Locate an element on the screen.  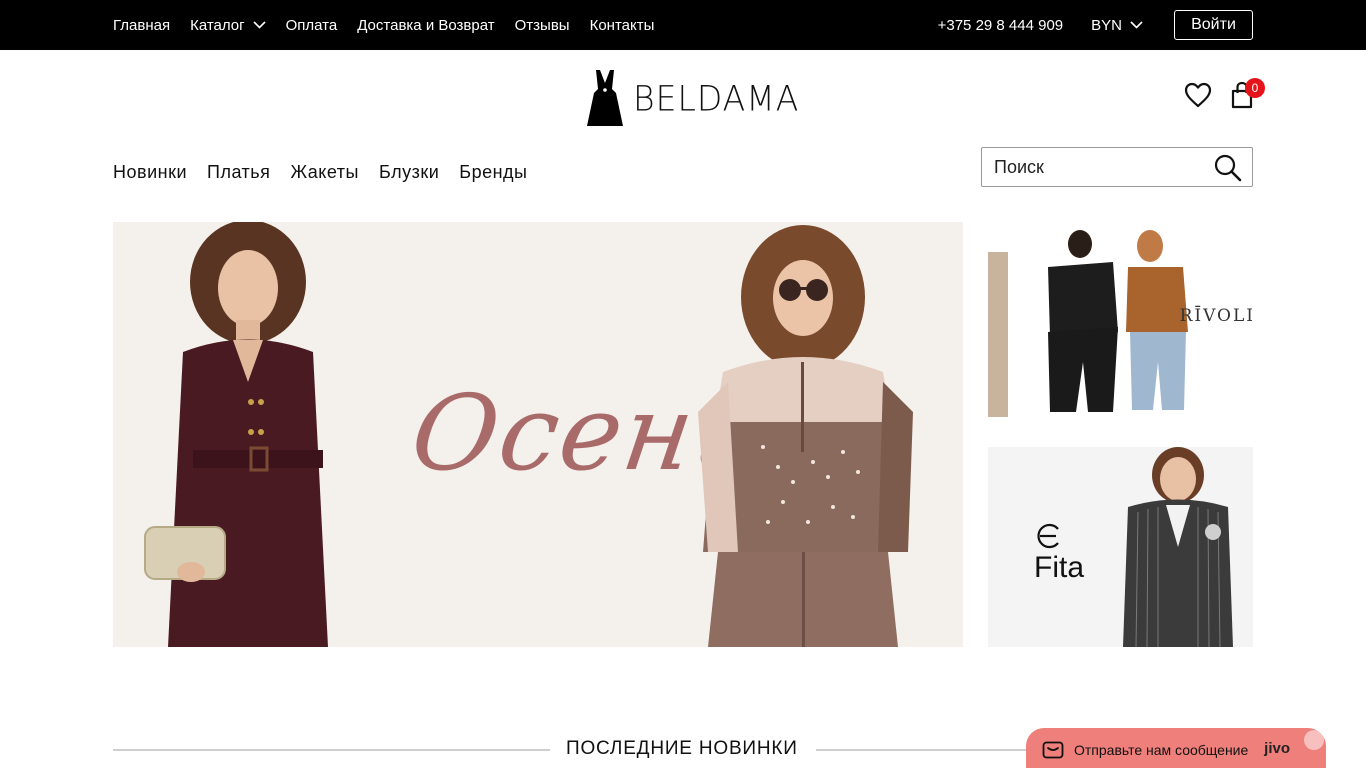
main-nav: Новинки Платья Жакеты Блузки Бренды is located at coordinates (320, 172).